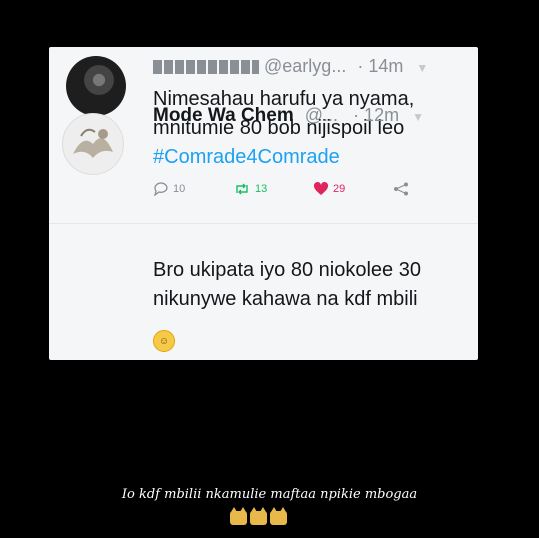  I want to click on caret-icon: ▼, so click(418, 117).